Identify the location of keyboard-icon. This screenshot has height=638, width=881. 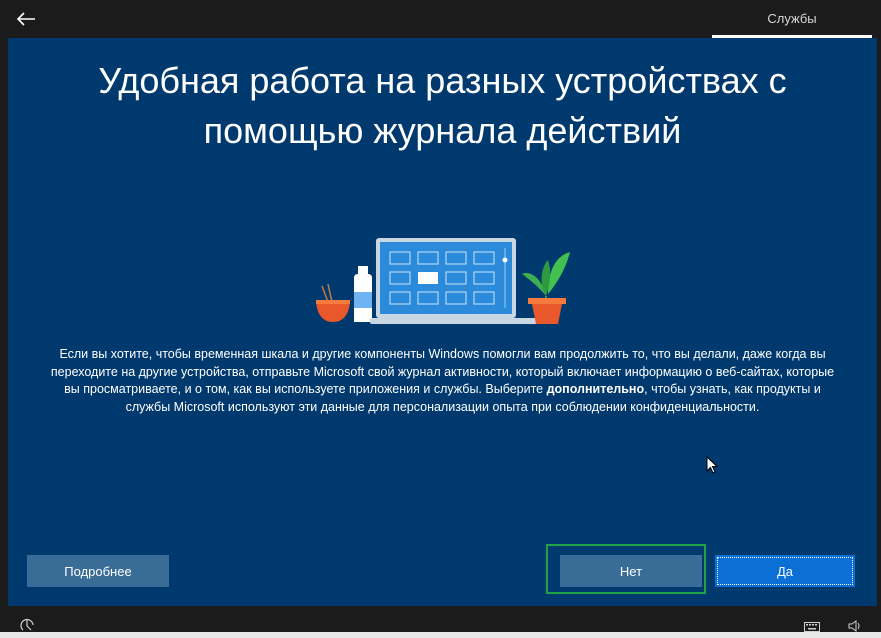
(812, 627).